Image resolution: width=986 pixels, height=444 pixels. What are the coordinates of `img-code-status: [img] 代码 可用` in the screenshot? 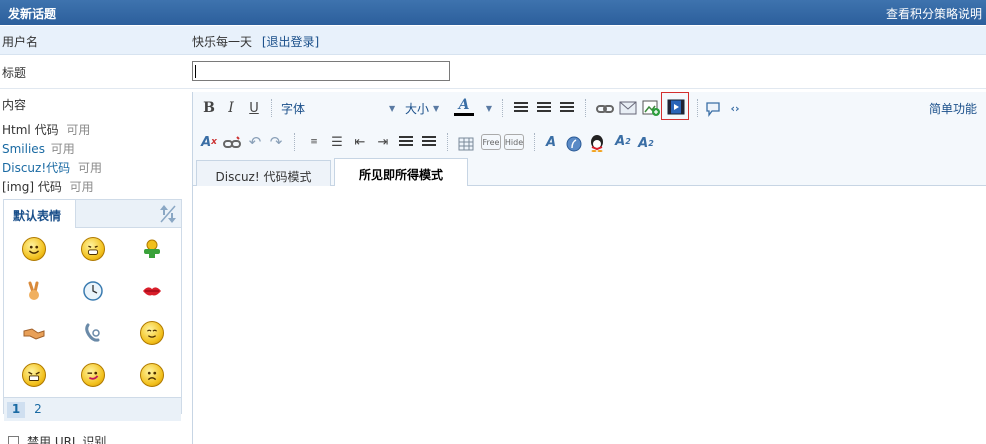 It's located at (48, 186).